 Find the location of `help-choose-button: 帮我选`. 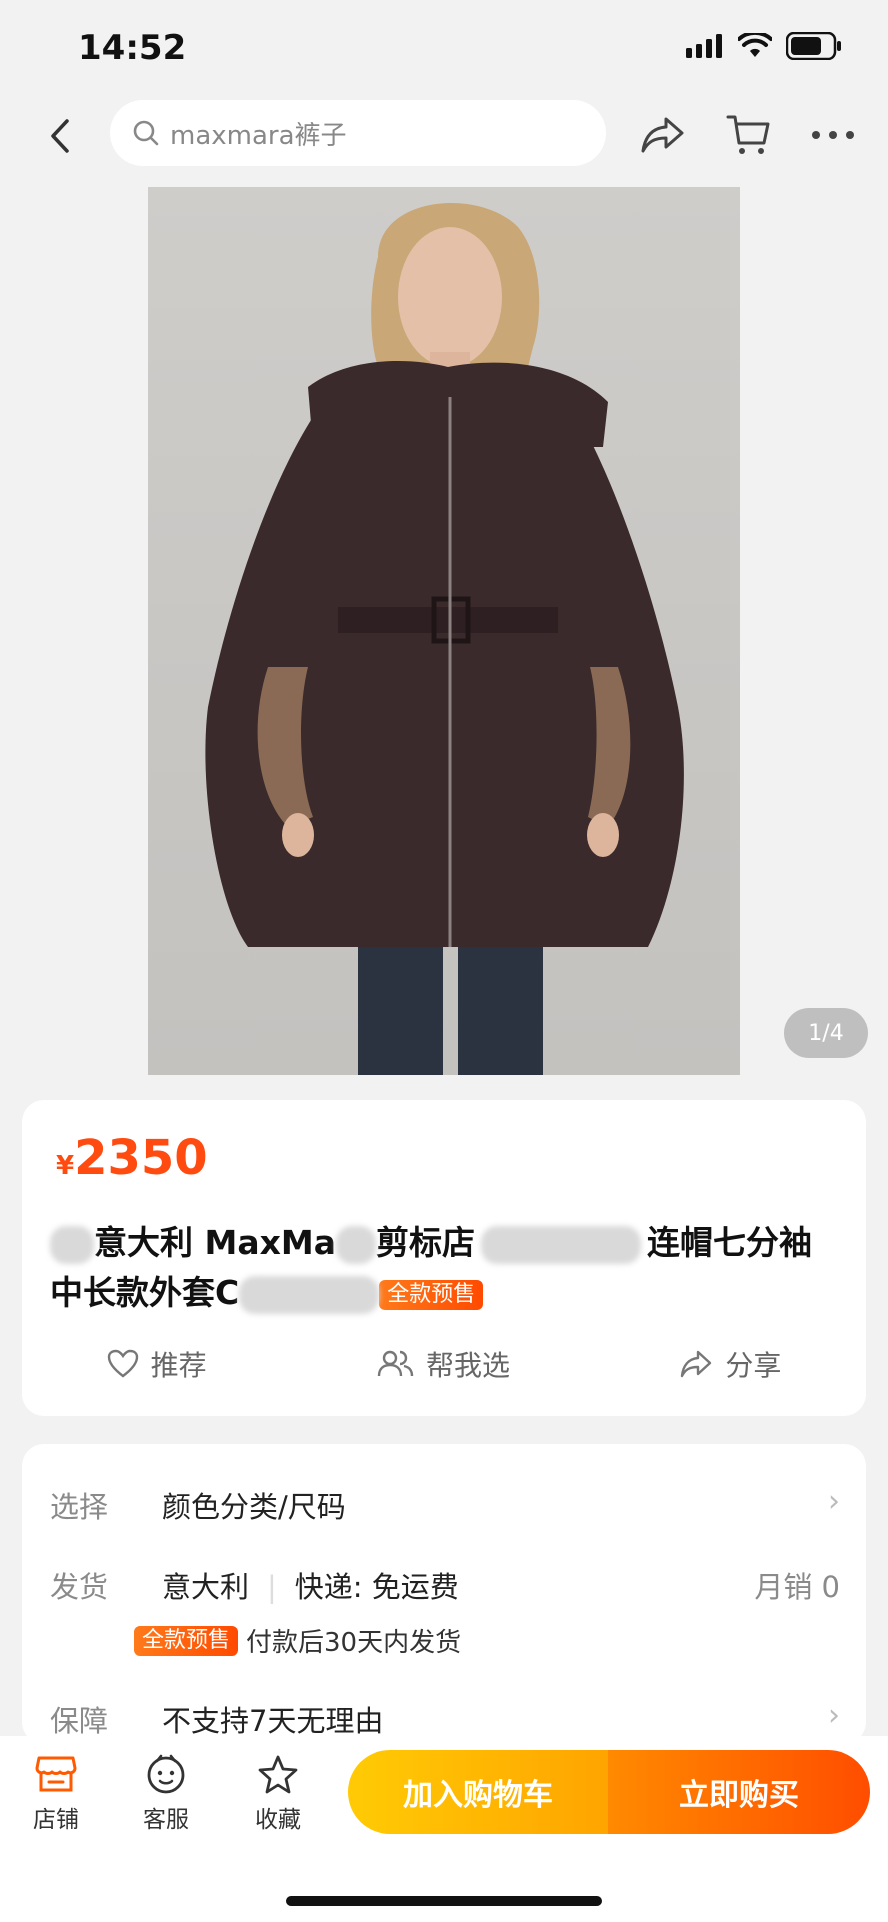

help-choose-button: 帮我选 is located at coordinates (443, 1364).